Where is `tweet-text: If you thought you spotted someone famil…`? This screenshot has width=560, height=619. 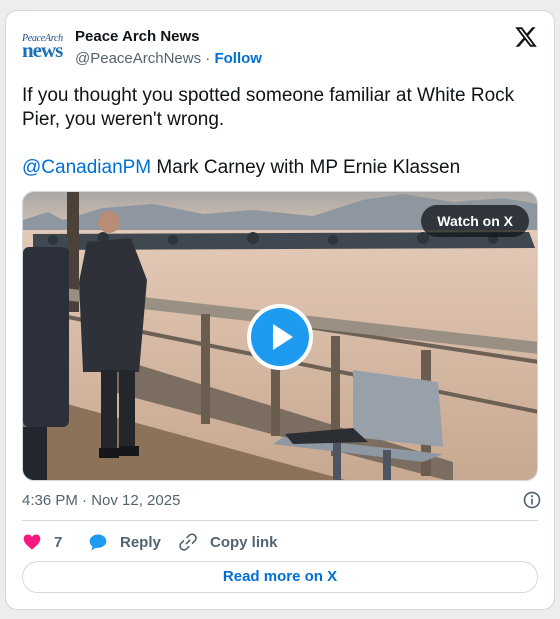 tweet-text: If you thought you spotted someone famil… is located at coordinates (279, 132).